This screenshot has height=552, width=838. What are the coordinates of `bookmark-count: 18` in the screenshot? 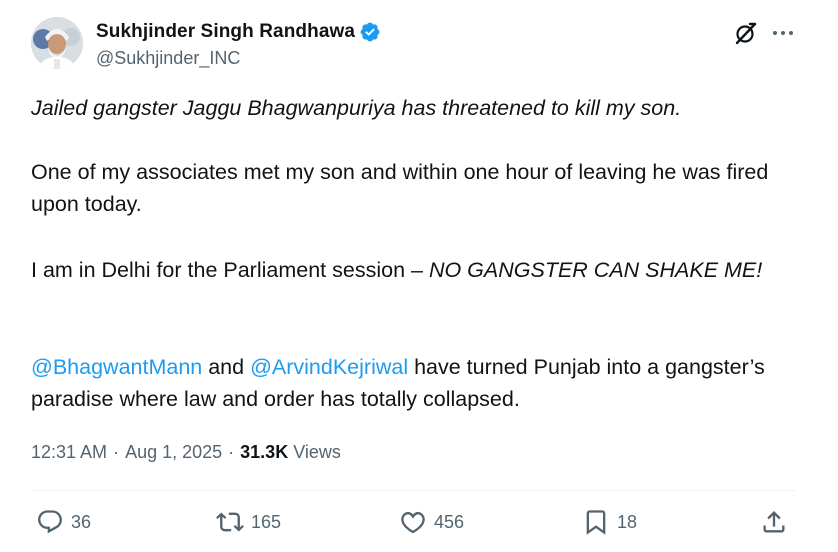 It's located at (627, 521).